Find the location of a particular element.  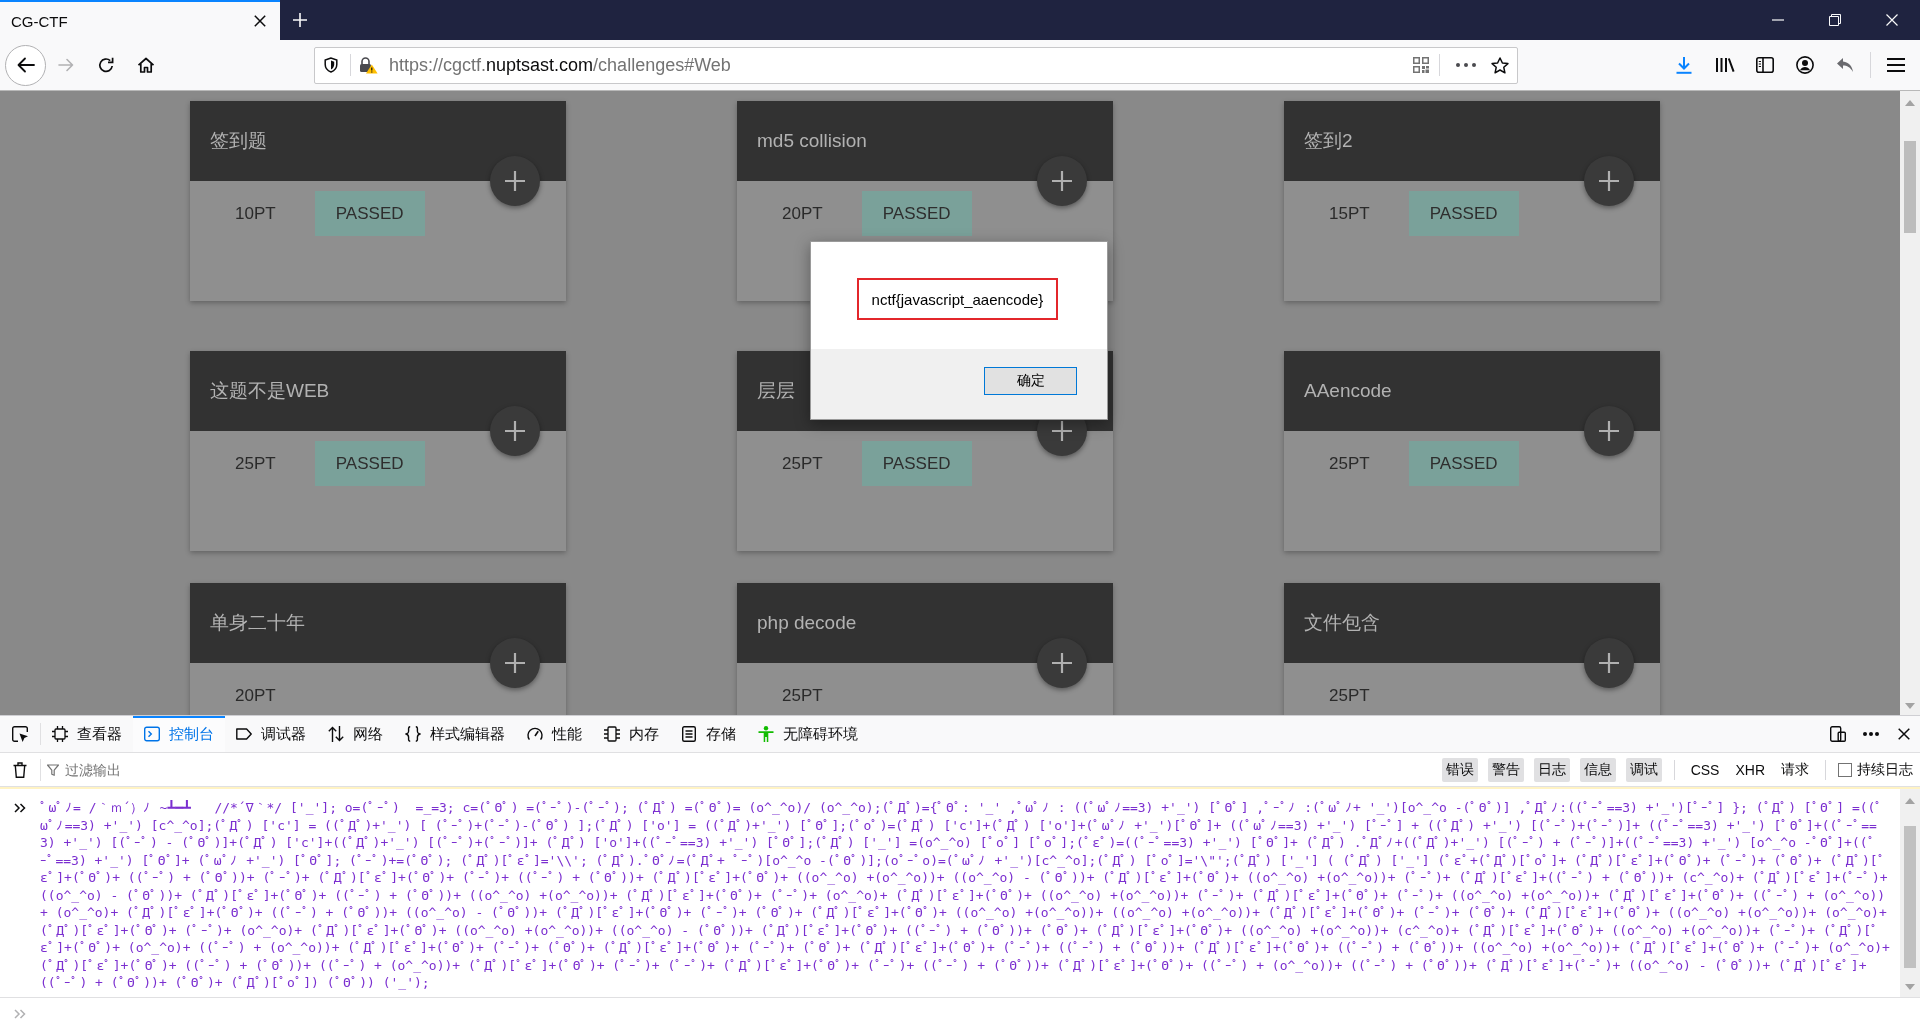

request-type-filter: 请求 is located at coordinates (1795, 769).